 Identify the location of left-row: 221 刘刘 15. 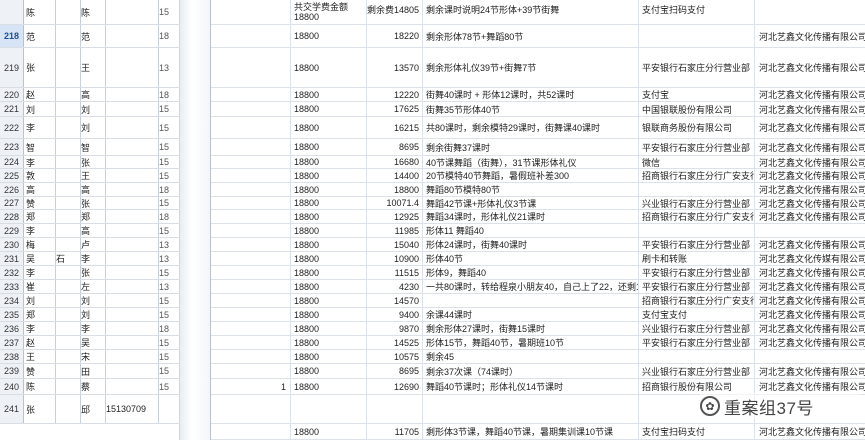
(90, 109).